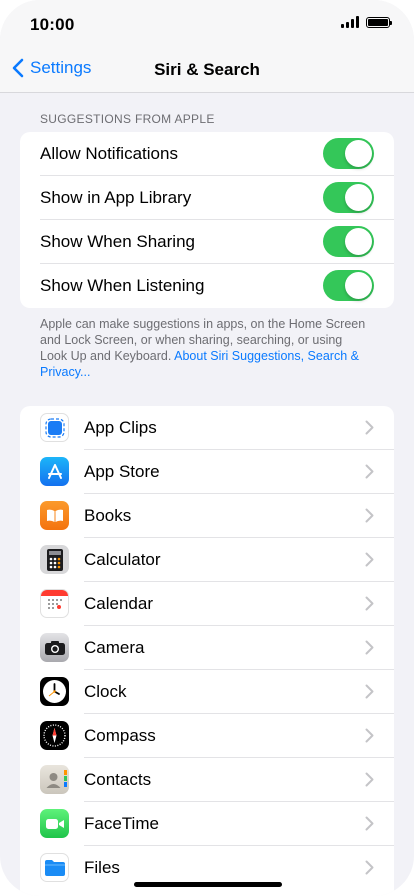 The width and height of the screenshot is (414, 896). Describe the element at coordinates (108, 515) in the screenshot. I see `list-item-label: Books` at that location.